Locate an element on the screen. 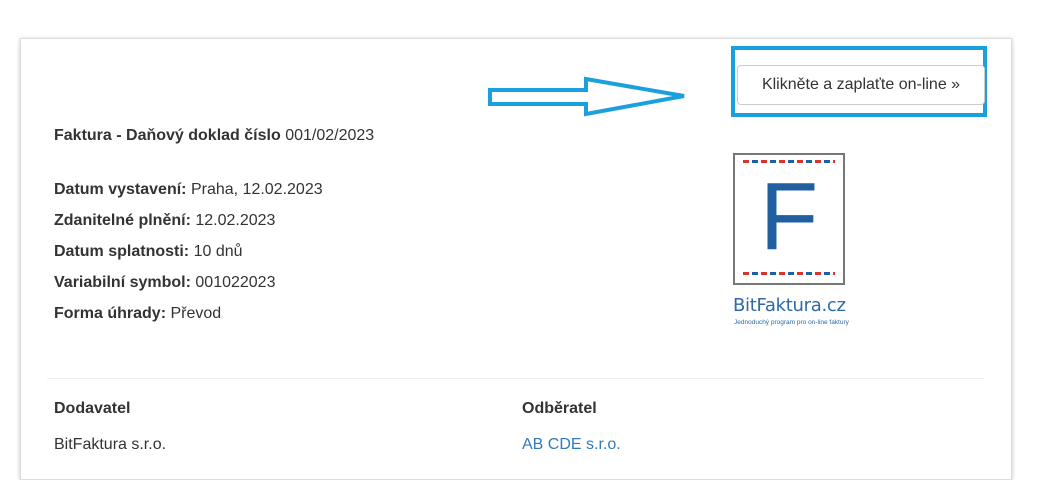 The image size is (1057, 480). meta-label: Zdanitelné plnění: is located at coordinates (122, 220).